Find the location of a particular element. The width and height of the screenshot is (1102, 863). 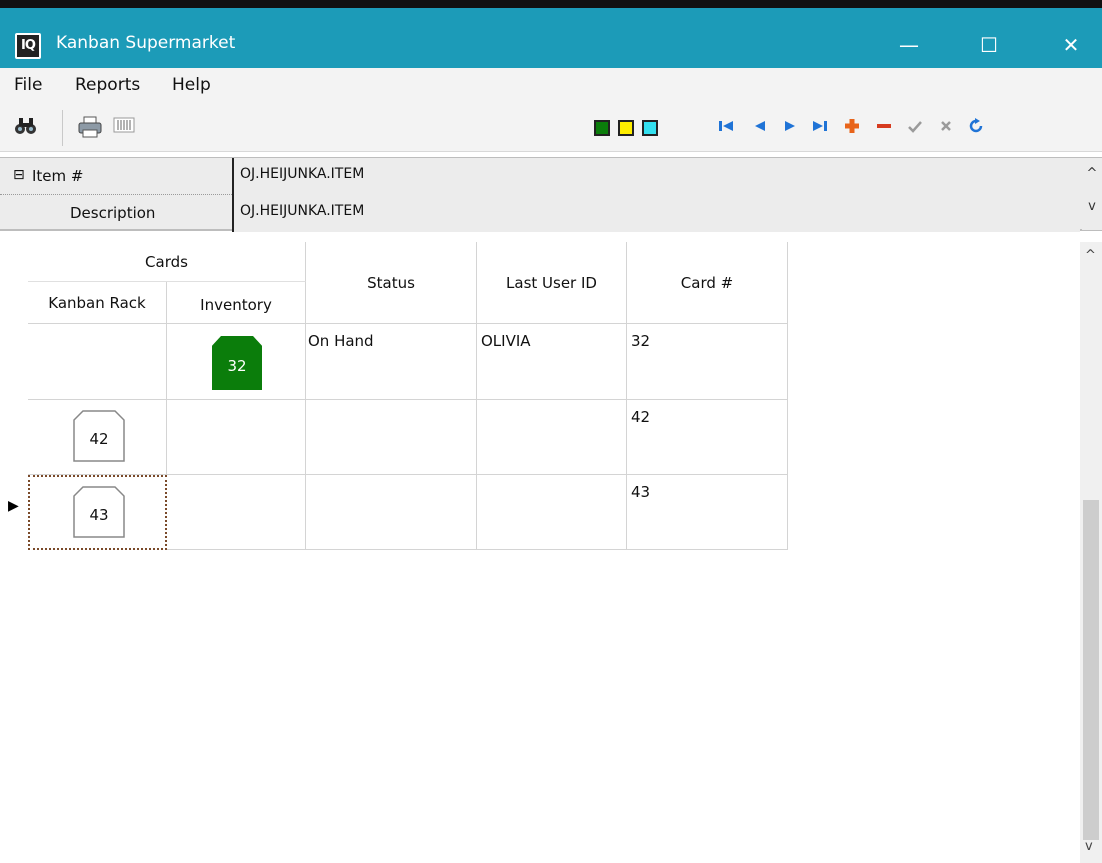

toolbar is located at coordinates (551, 127).